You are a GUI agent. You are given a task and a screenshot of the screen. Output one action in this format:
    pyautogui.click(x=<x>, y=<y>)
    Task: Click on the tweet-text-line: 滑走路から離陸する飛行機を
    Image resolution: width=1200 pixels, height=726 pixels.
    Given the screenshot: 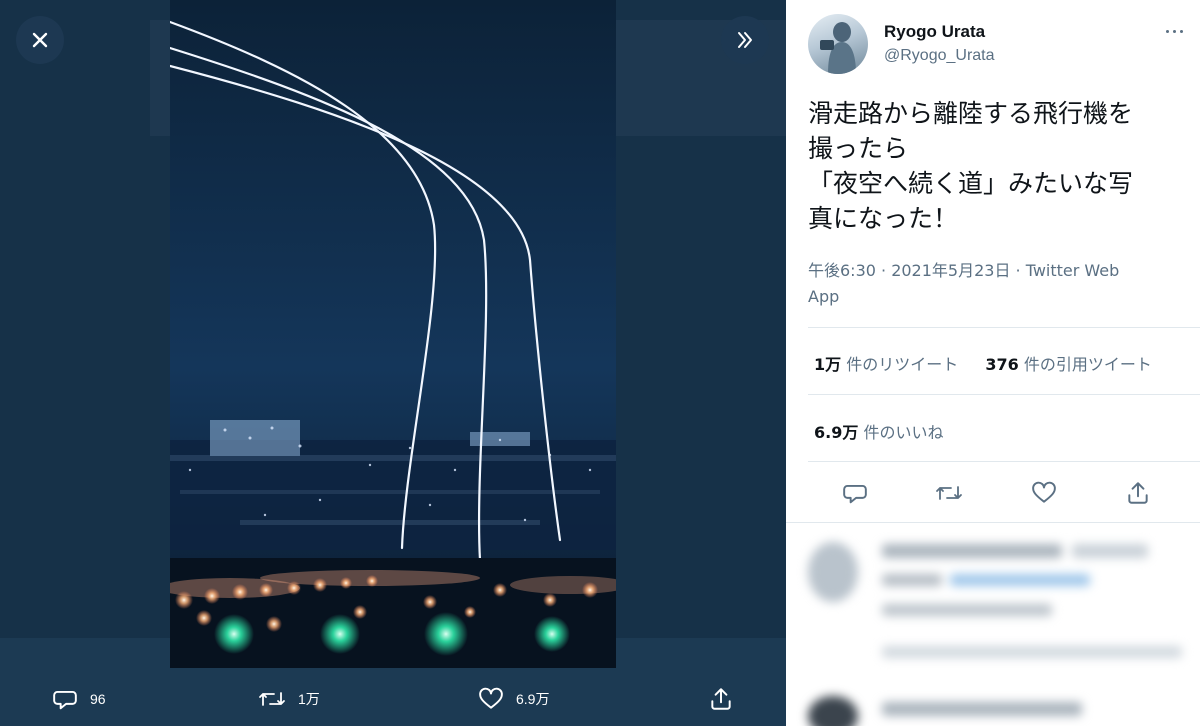 What is the action you would take?
    pyautogui.click(x=971, y=113)
    